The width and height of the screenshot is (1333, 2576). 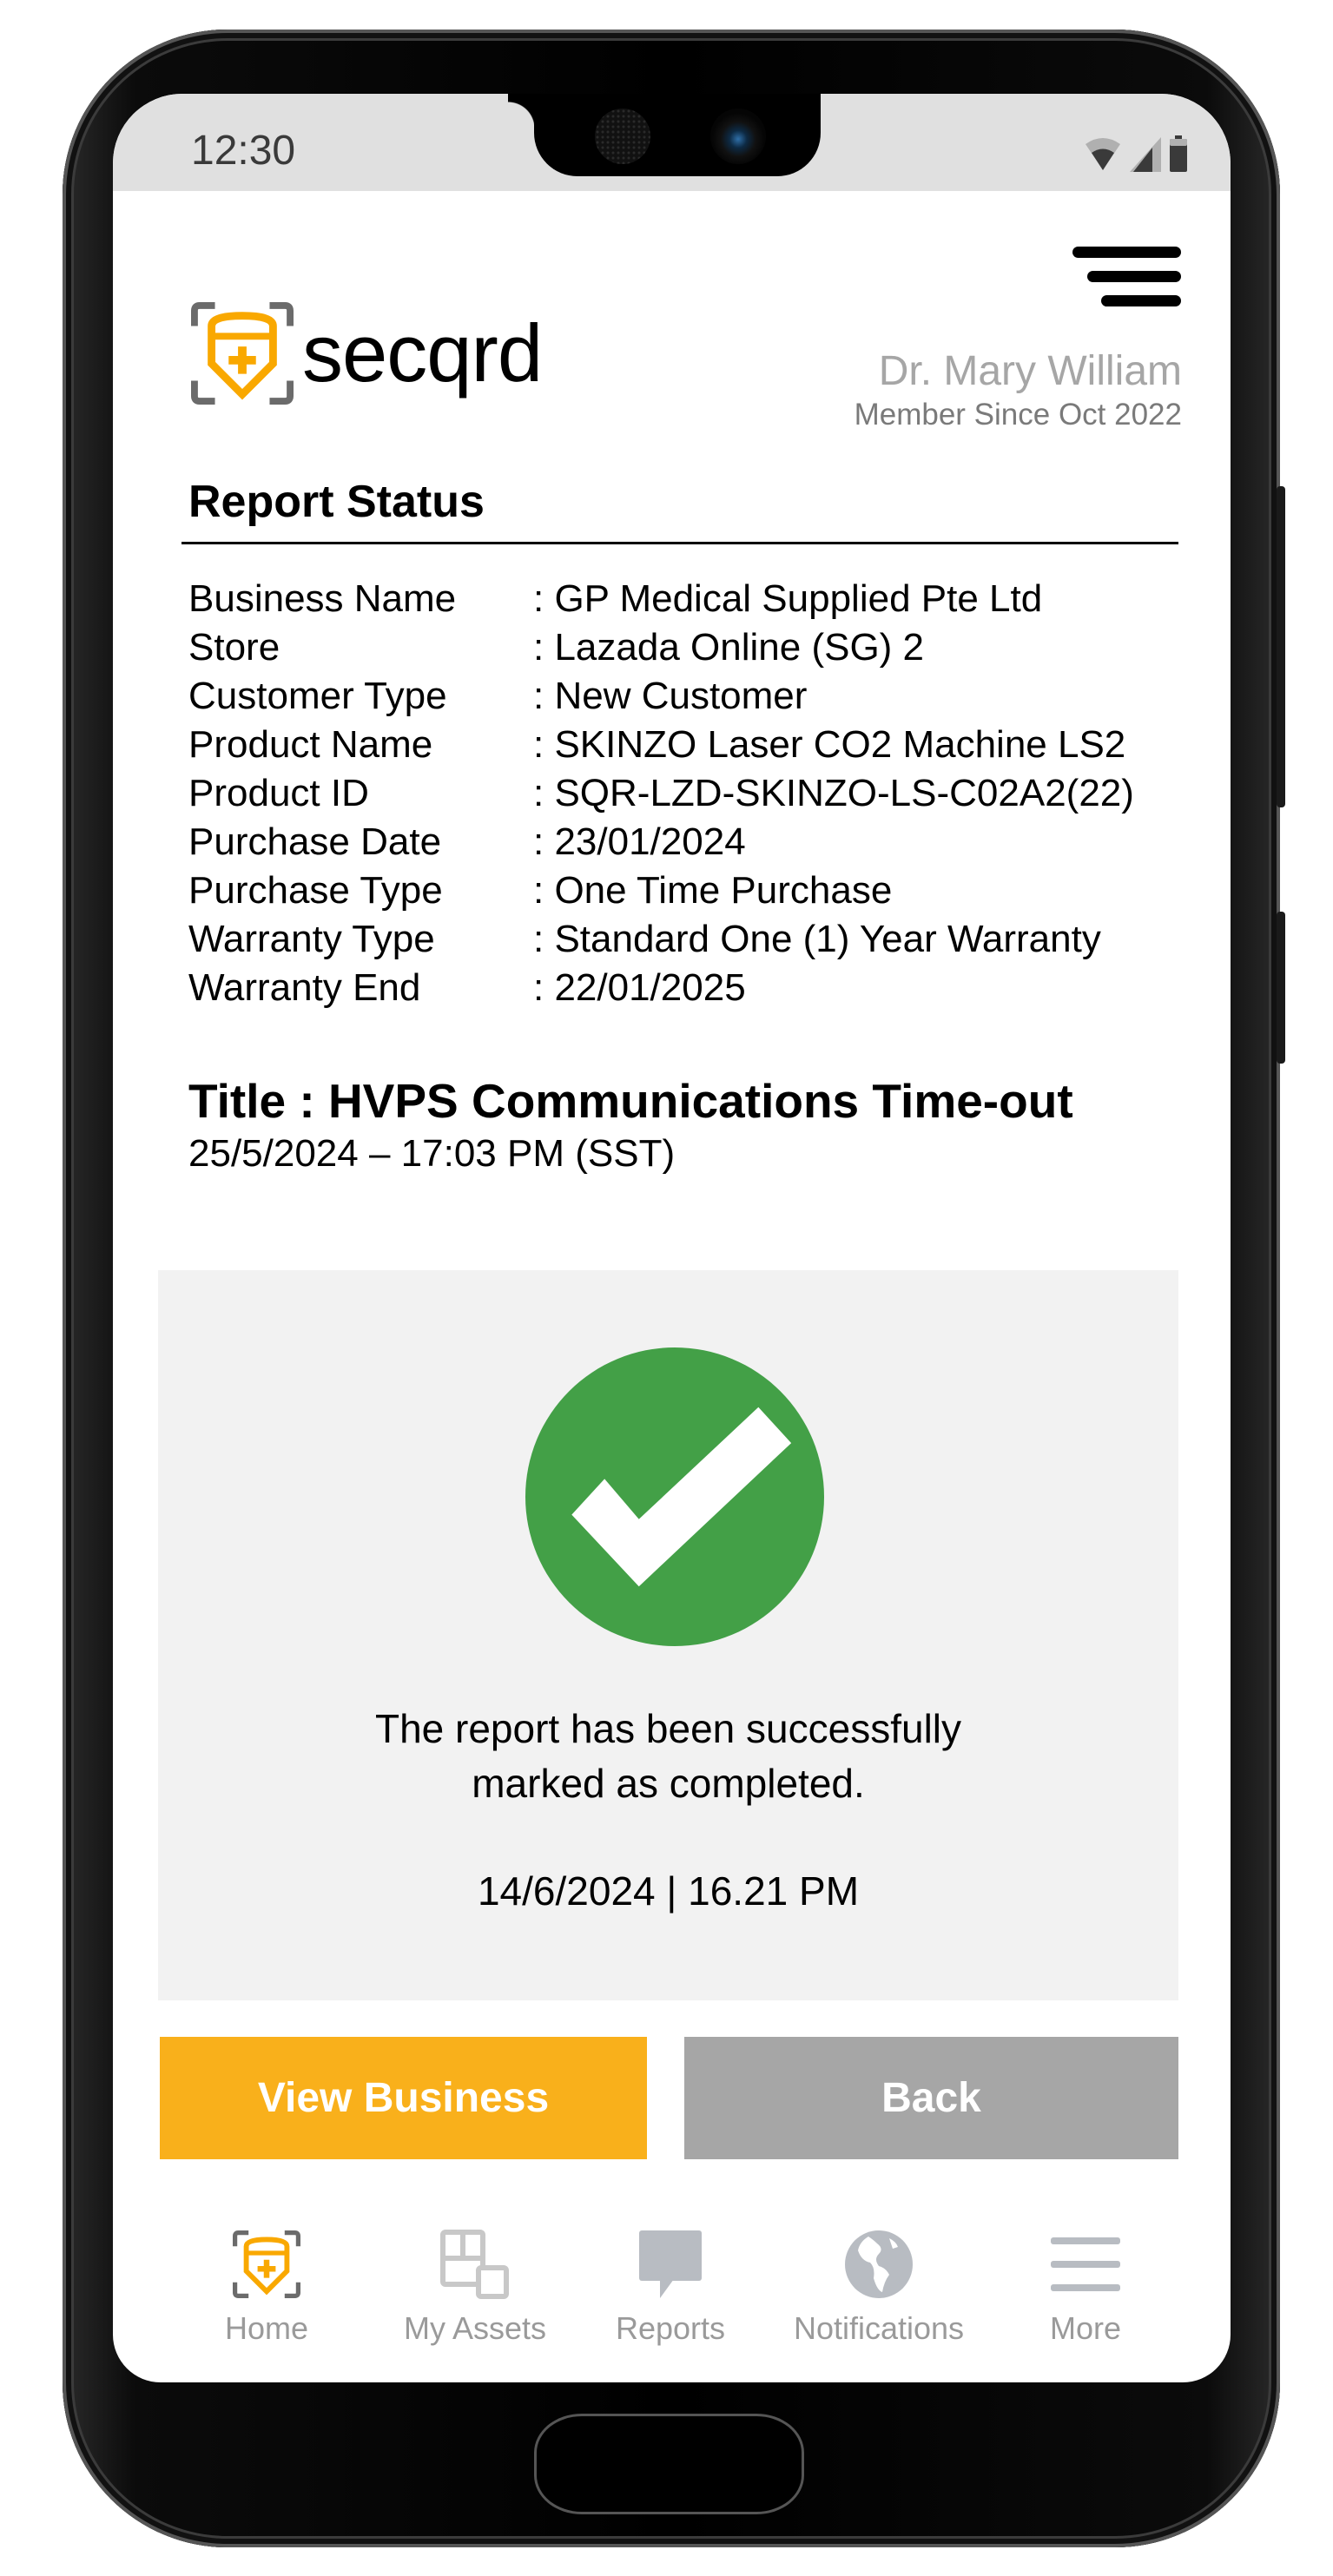 I want to click on detail-value: : SQR-LZD-SKINZO-LS-C02A2(22), so click(x=833, y=793).